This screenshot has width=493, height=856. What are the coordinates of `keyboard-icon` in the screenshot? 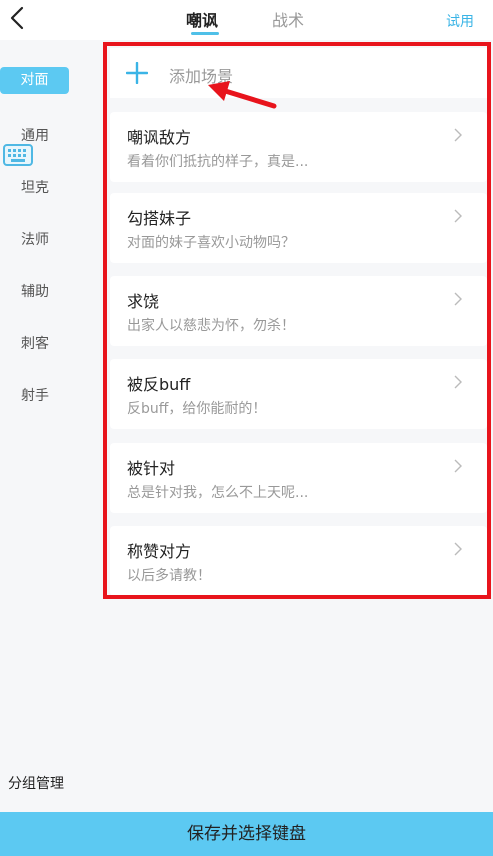 It's located at (18, 155).